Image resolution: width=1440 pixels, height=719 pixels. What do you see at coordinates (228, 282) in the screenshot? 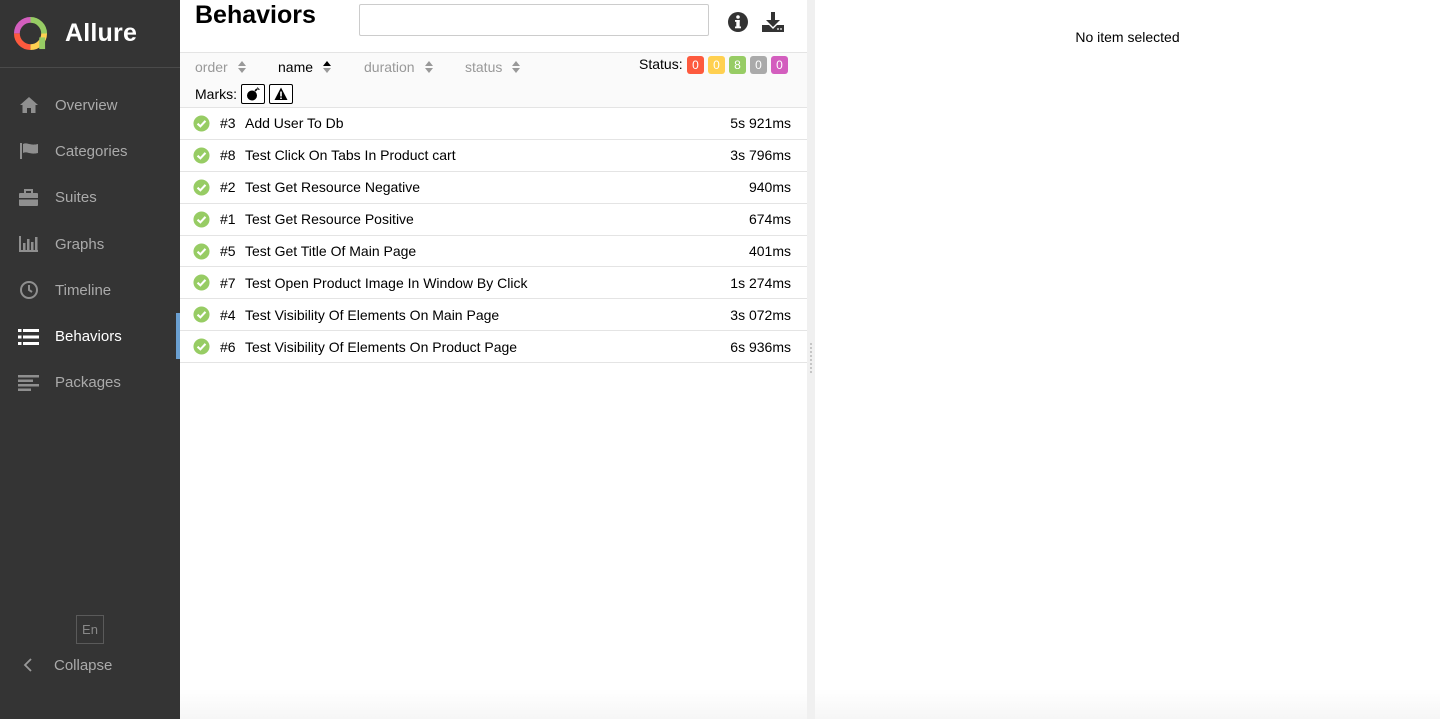
I see `test-order: #7` at bounding box center [228, 282].